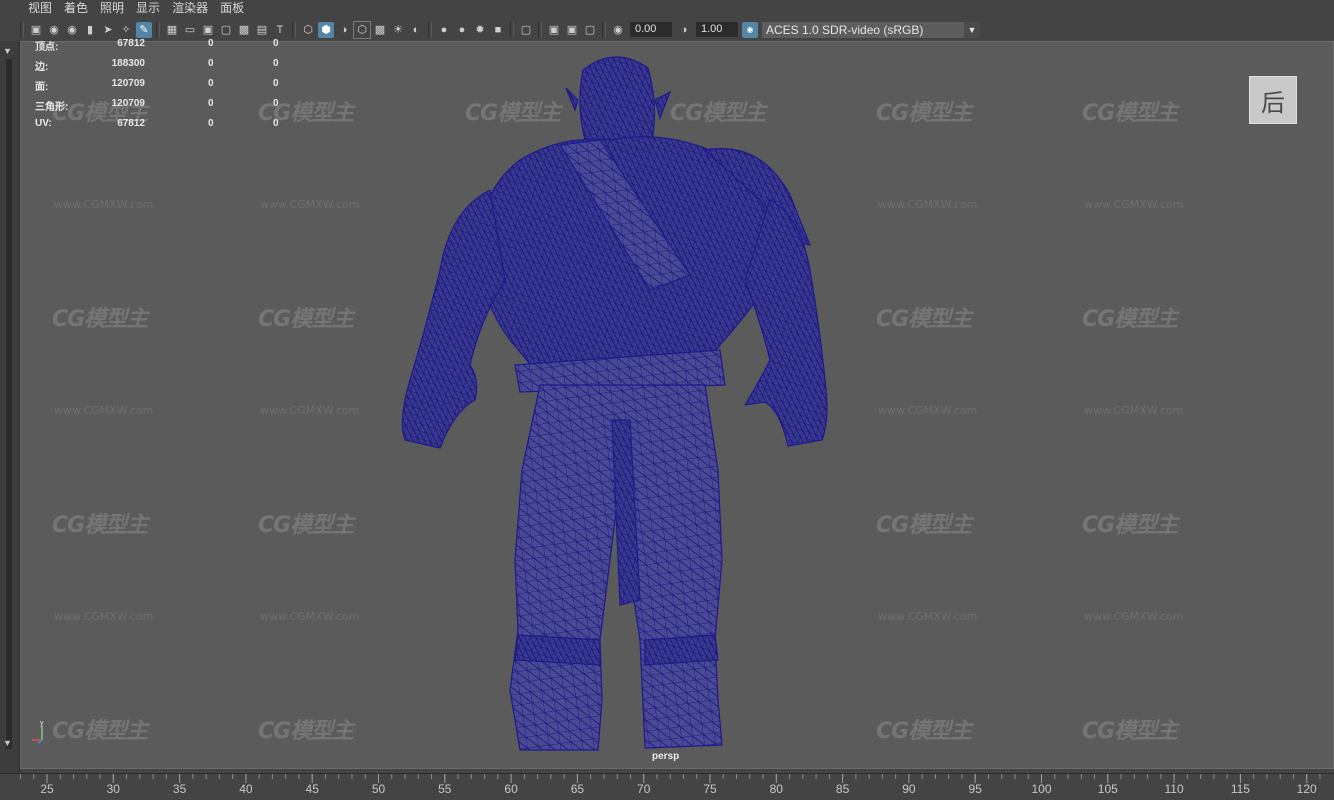 This screenshot has height=800, width=1334. Describe the element at coordinates (617, 103) in the screenshot. I see `mesh-head` at that location.